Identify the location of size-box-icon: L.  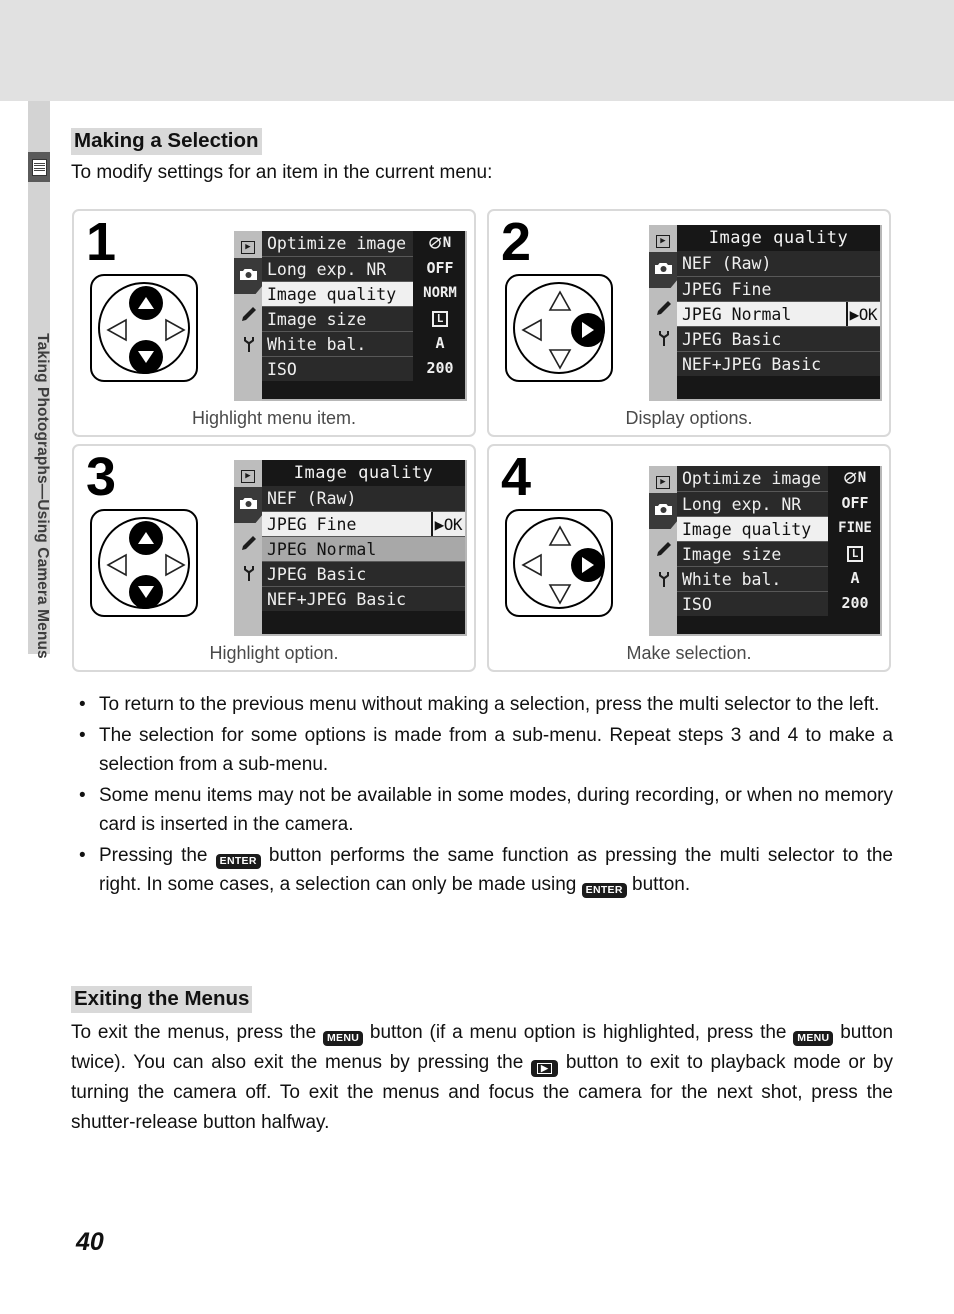
(440, 318).